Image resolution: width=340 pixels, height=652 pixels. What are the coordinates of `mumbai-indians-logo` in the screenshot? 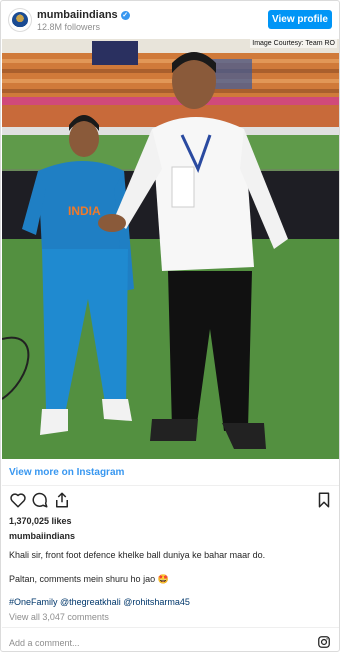 It's located at (20, 20).